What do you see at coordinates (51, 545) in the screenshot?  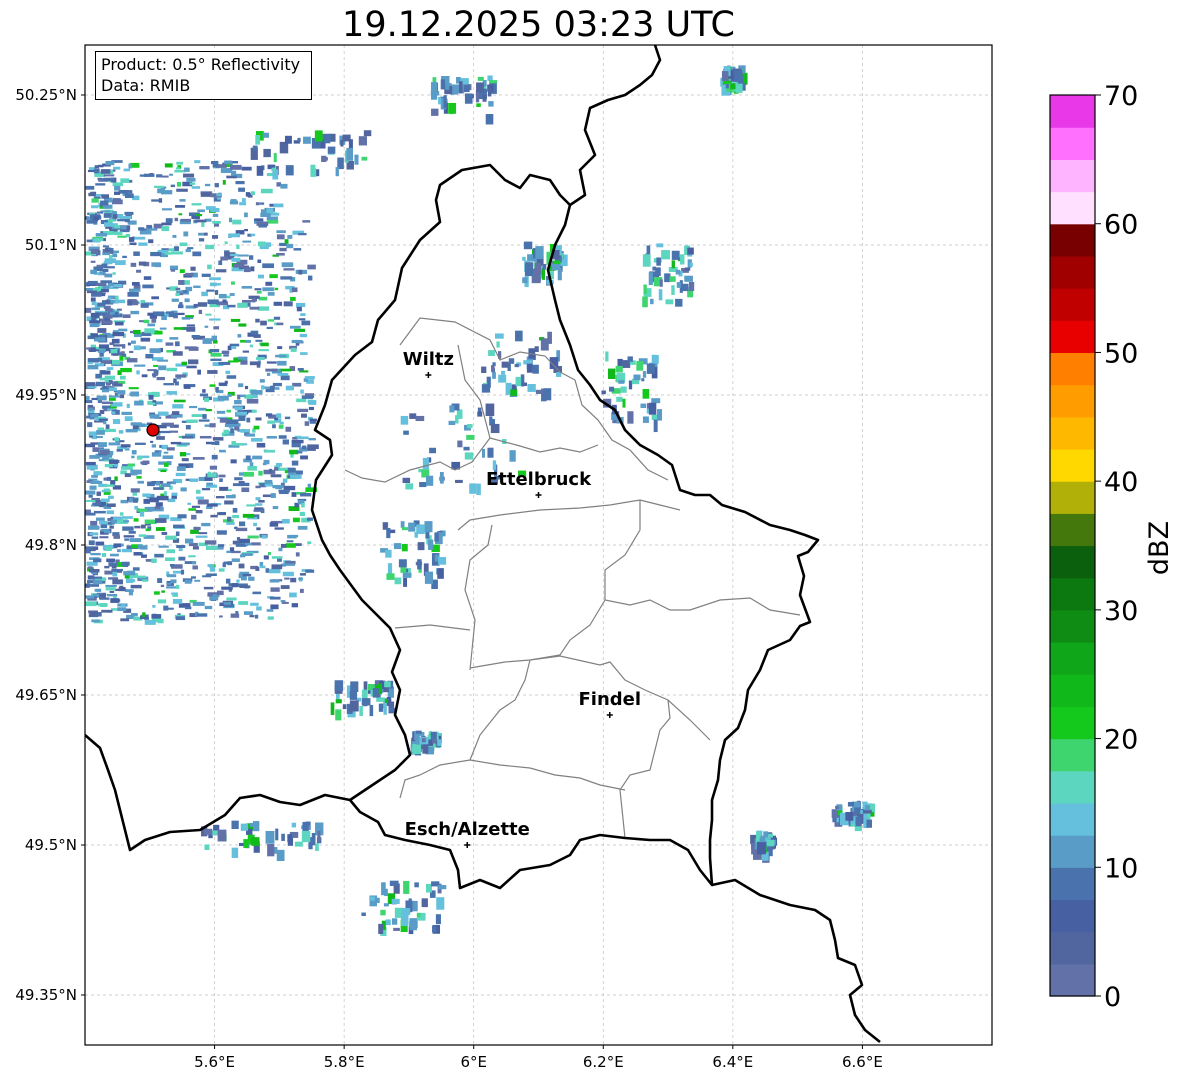 I see `lat-tick-label: 49.8°N` at bounding box center [51, 545].